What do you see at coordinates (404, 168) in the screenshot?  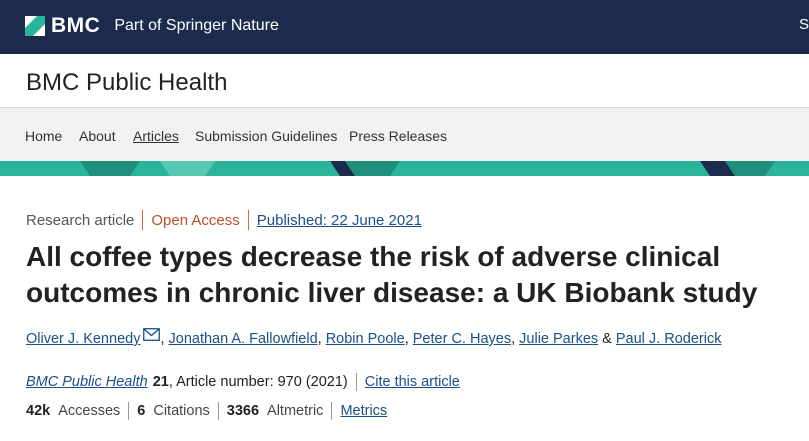 I see `decorative-stripe` at bounding box center [404, 168].